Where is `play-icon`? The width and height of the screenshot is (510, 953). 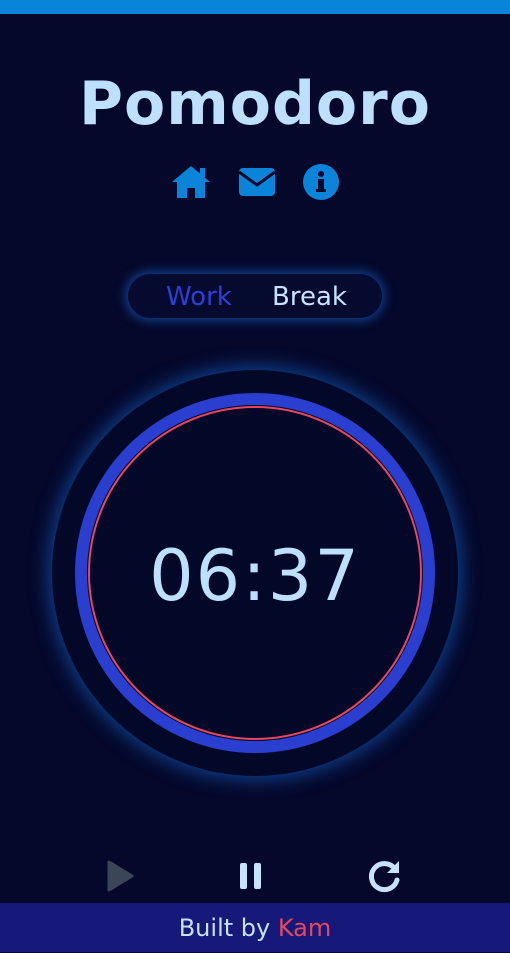 play-icon is located at coordinates (120, 876).